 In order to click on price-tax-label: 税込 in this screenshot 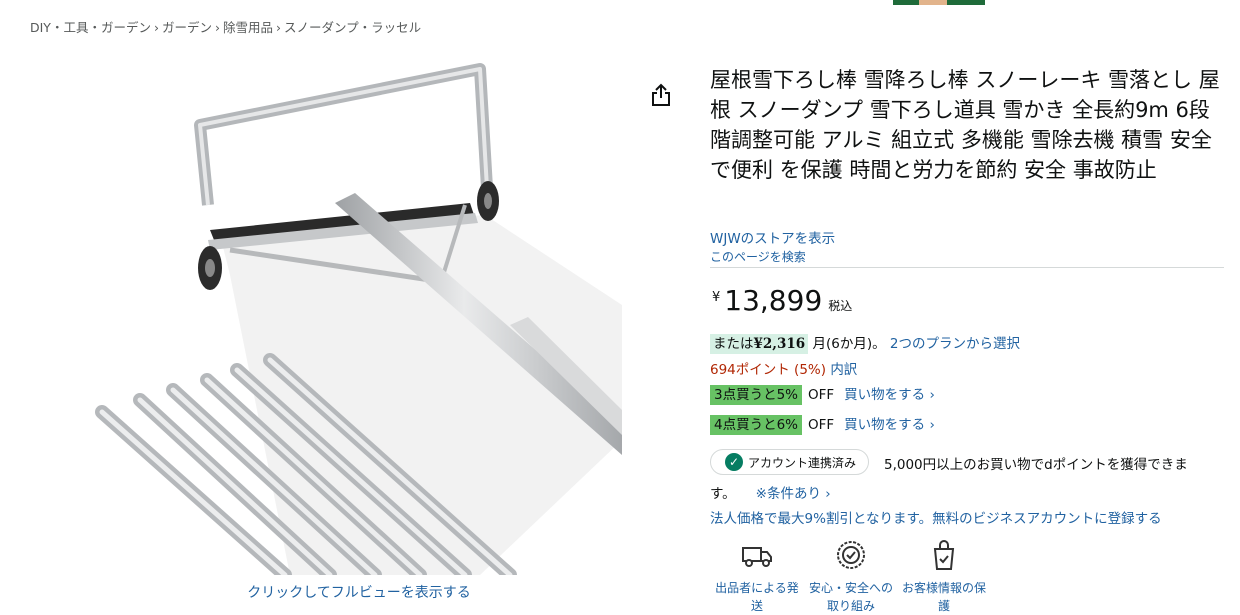, I will do `click(840, 306)`.